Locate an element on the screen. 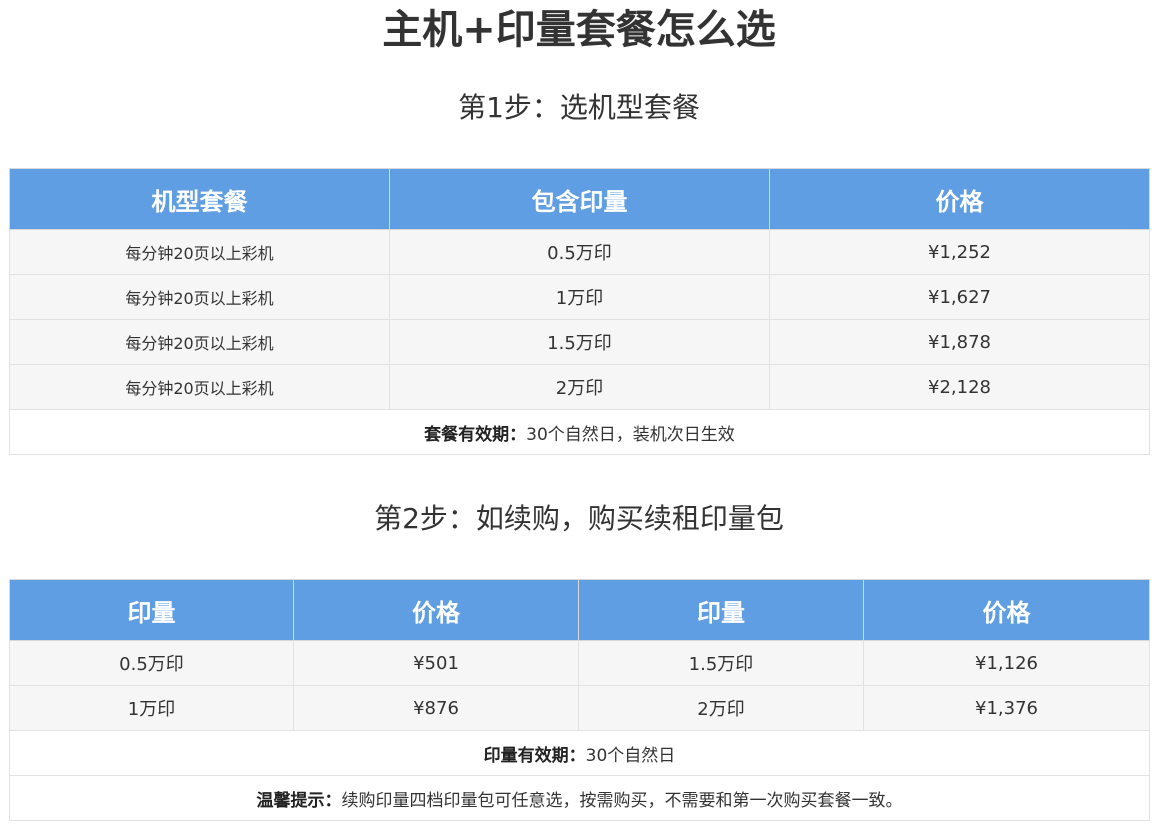 The width and height of the screenshot is (1158, 833). price-cell: ¥2,128 is located at coordinates (959, 387).